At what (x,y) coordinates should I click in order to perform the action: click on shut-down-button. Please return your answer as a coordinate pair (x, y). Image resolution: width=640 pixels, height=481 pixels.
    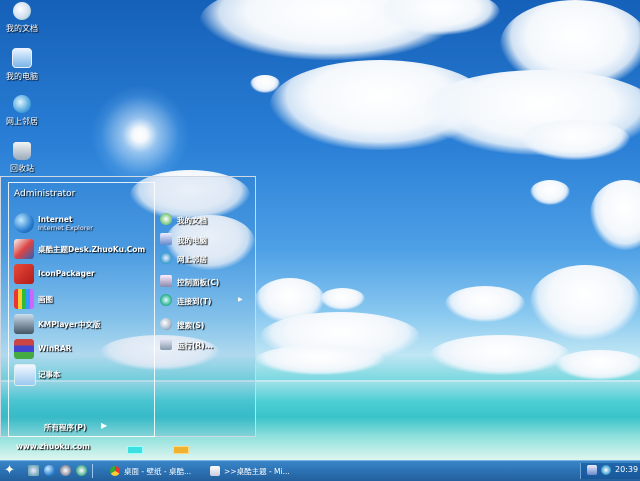
    Looking at the image, I should click on (181, 450).